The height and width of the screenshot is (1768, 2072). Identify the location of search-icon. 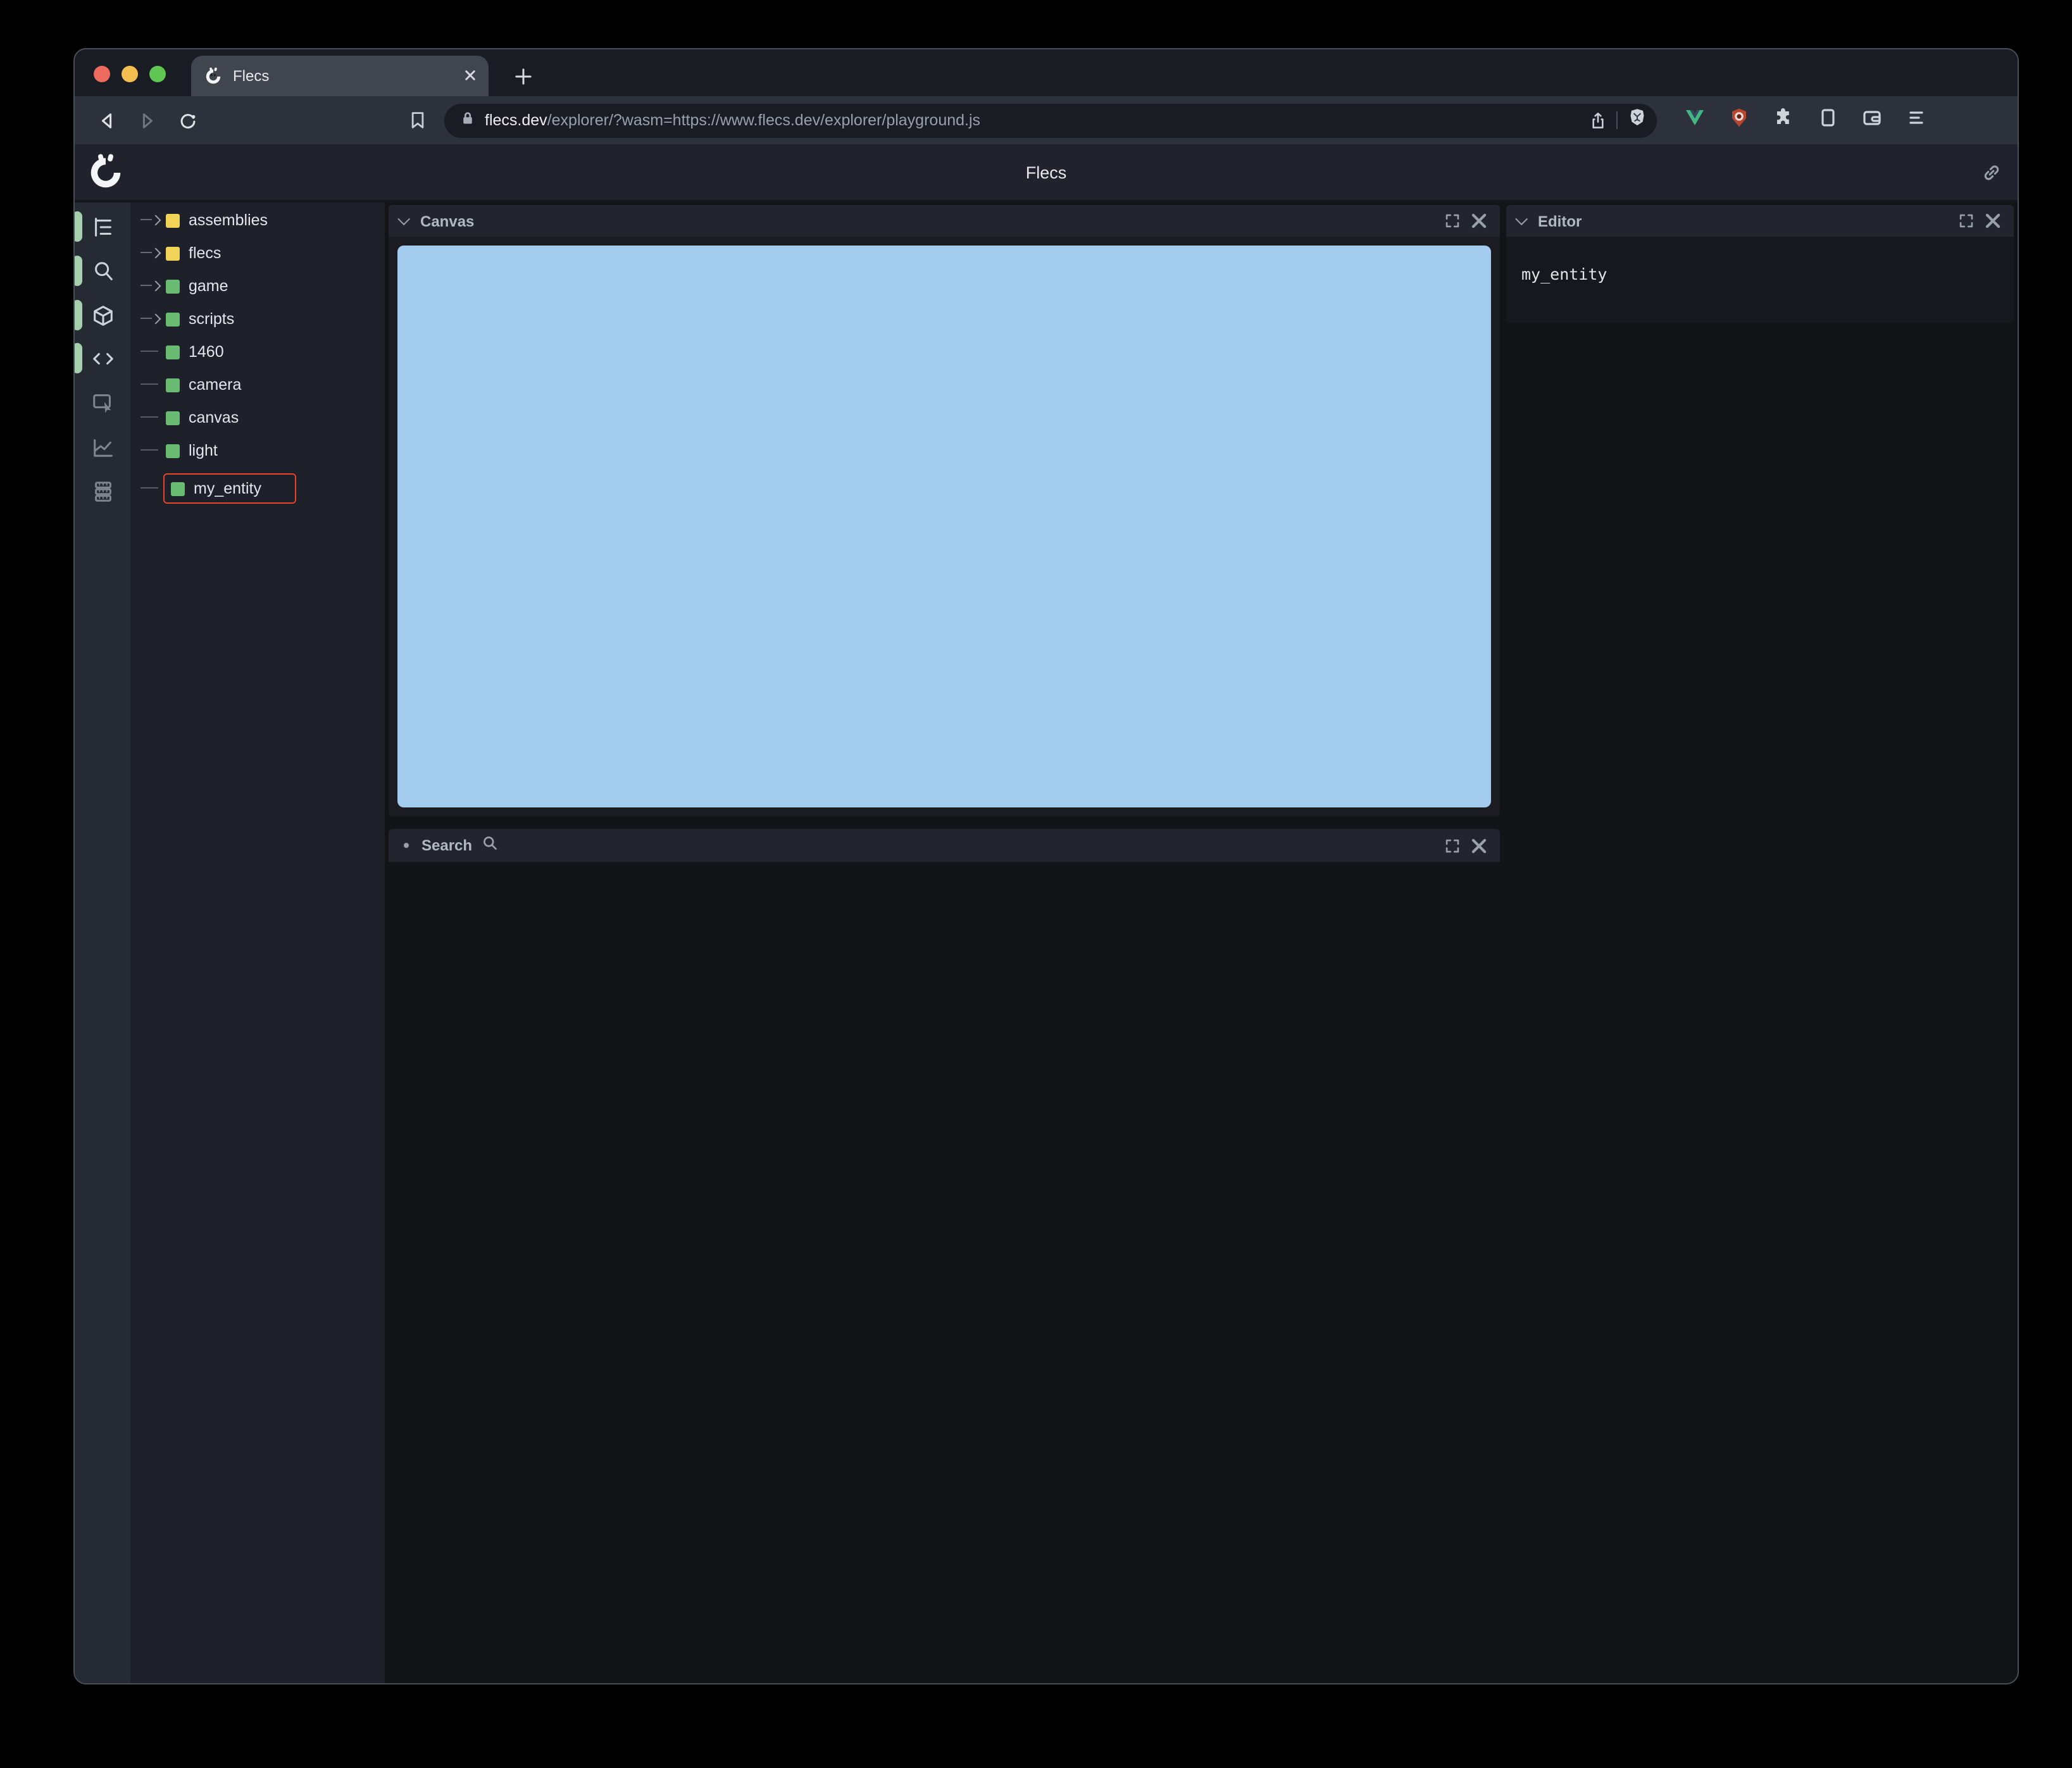
(103, 270).